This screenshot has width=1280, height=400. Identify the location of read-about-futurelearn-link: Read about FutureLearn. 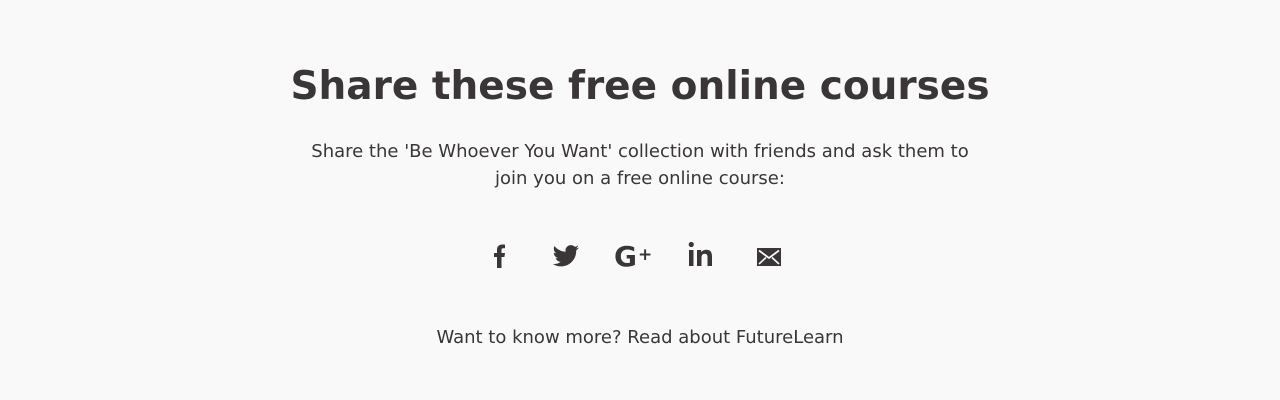
(735, 337).